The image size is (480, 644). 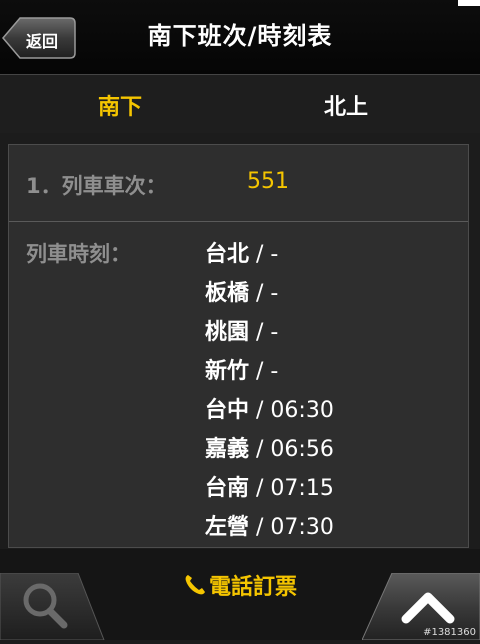 What do you see at coordinates (227, 410) in the screenshot?
I see `stop-station: 台中` at bounding box center [227, 410].